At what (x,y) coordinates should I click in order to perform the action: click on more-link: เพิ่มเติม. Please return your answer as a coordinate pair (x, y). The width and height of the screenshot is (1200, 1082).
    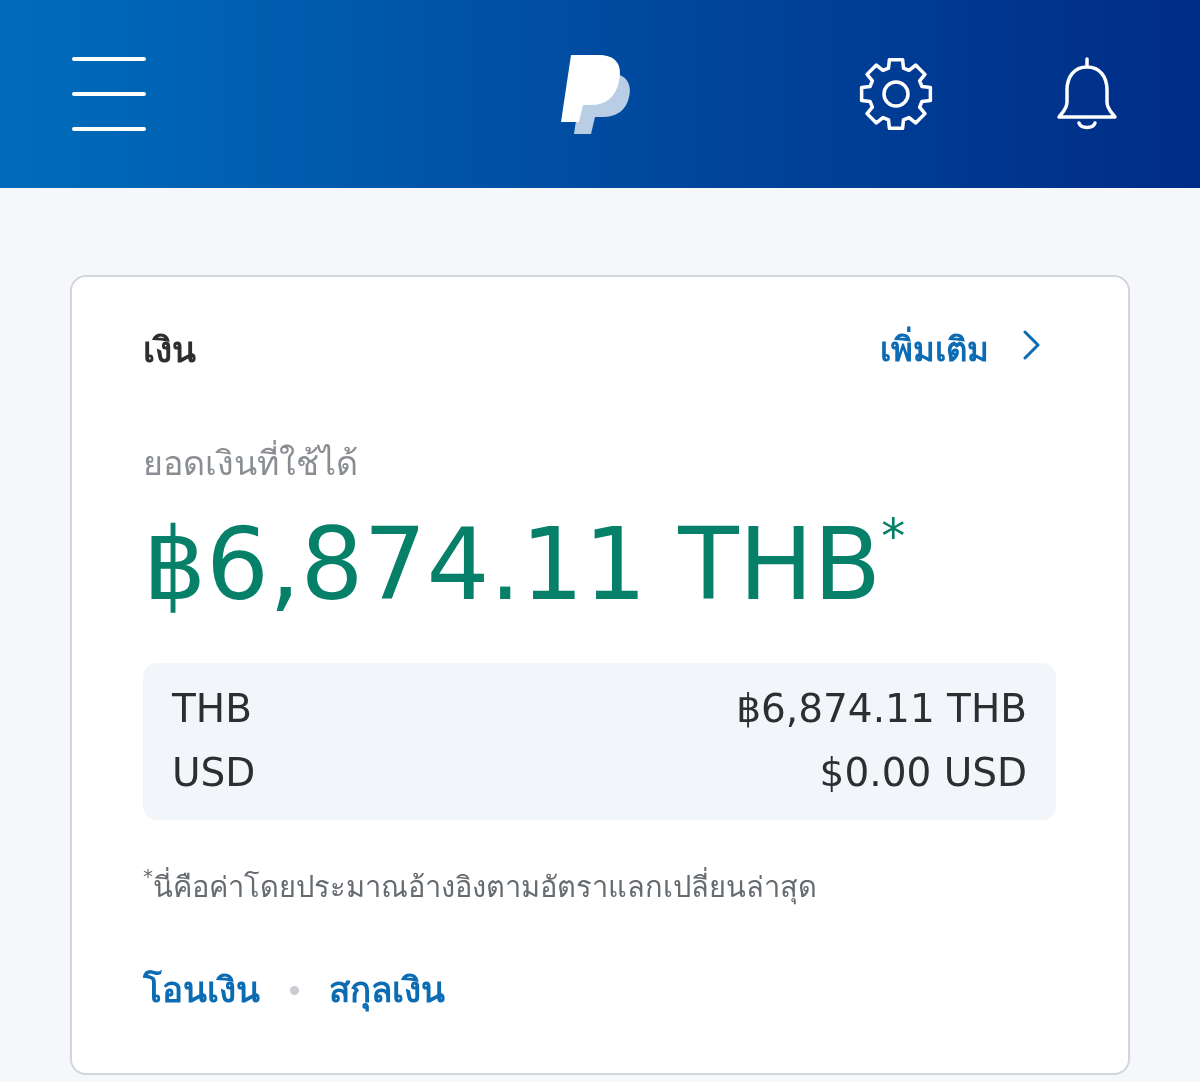
    Looking at the image, I should click on (960, 350).